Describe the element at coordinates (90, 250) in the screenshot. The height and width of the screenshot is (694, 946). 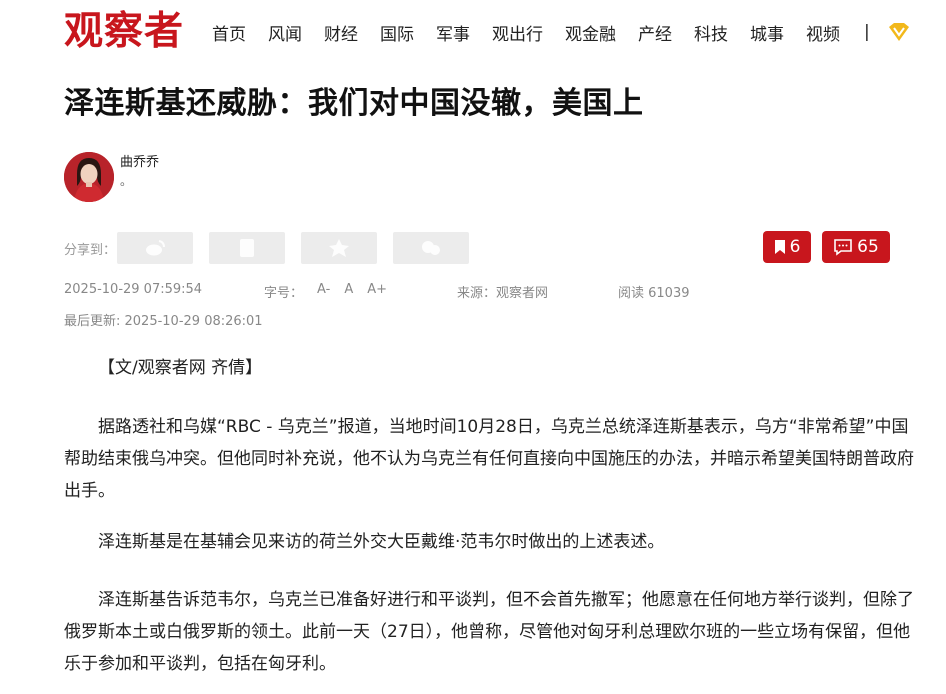
I see `share-label: 分享到：` at that location.